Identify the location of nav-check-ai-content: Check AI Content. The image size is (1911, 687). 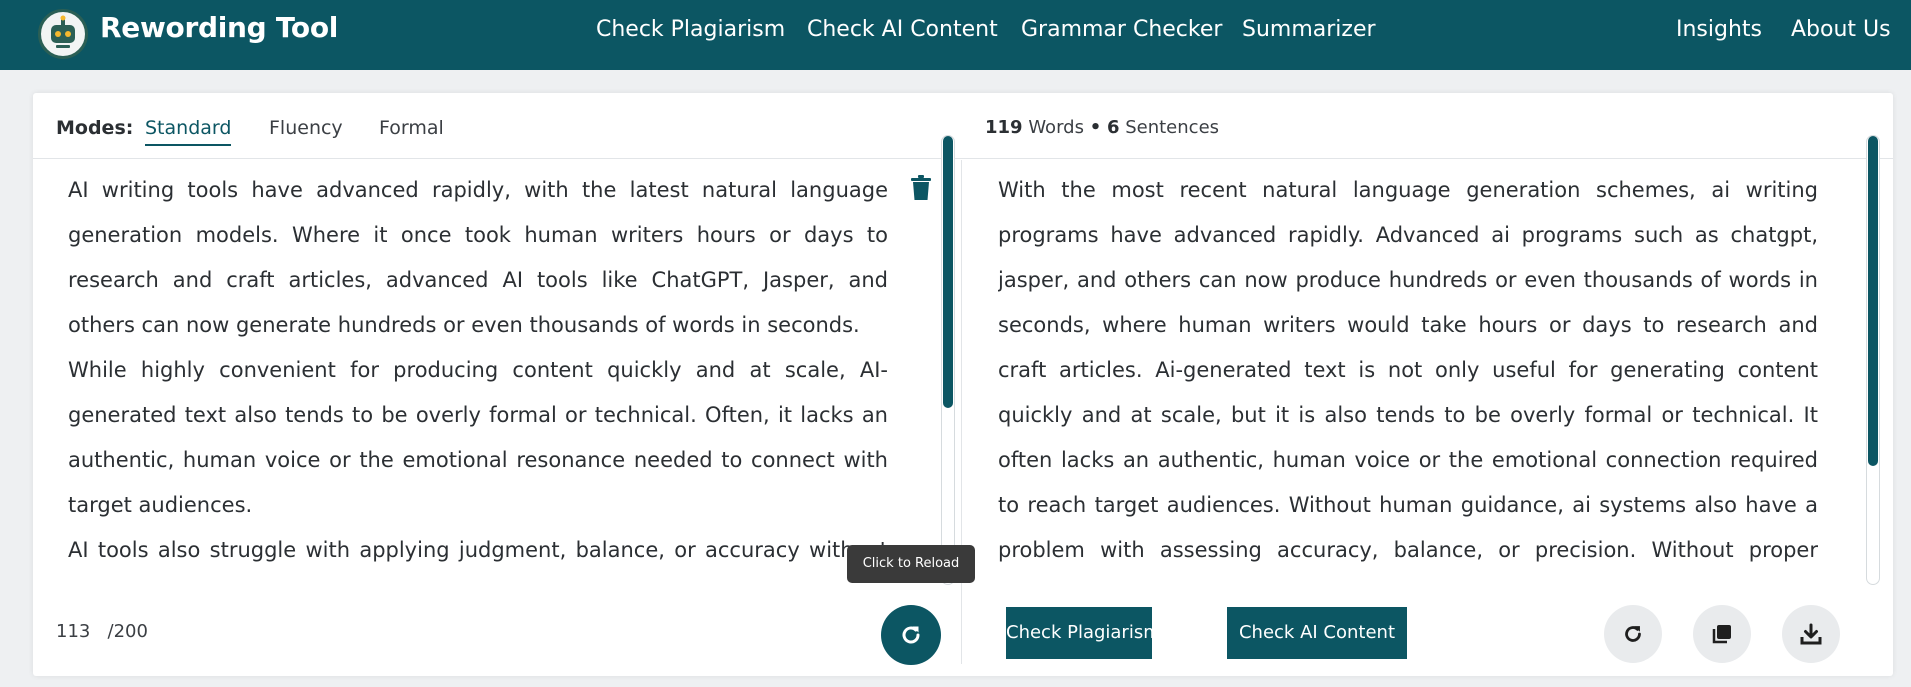
(902, 29).